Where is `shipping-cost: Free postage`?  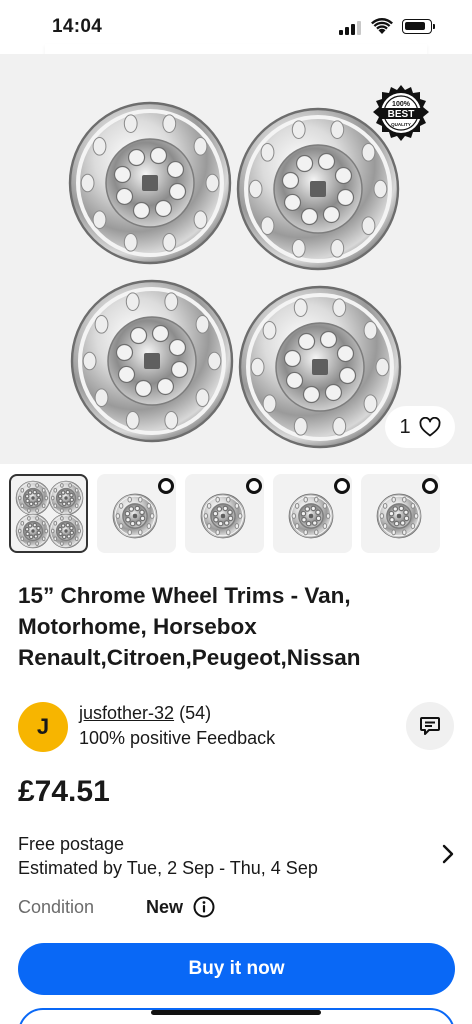
shipping-cost: Free postage is located at coordinates (71, 844).